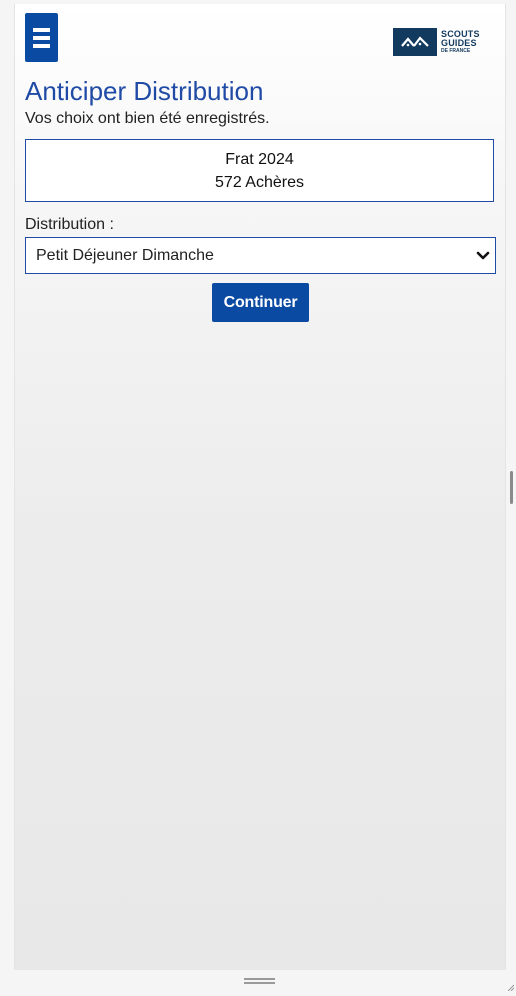  What do you see at coordinates (511, 985) in the screenshot?
I see `resize-corner-icon` at bounding box center [511, 985].